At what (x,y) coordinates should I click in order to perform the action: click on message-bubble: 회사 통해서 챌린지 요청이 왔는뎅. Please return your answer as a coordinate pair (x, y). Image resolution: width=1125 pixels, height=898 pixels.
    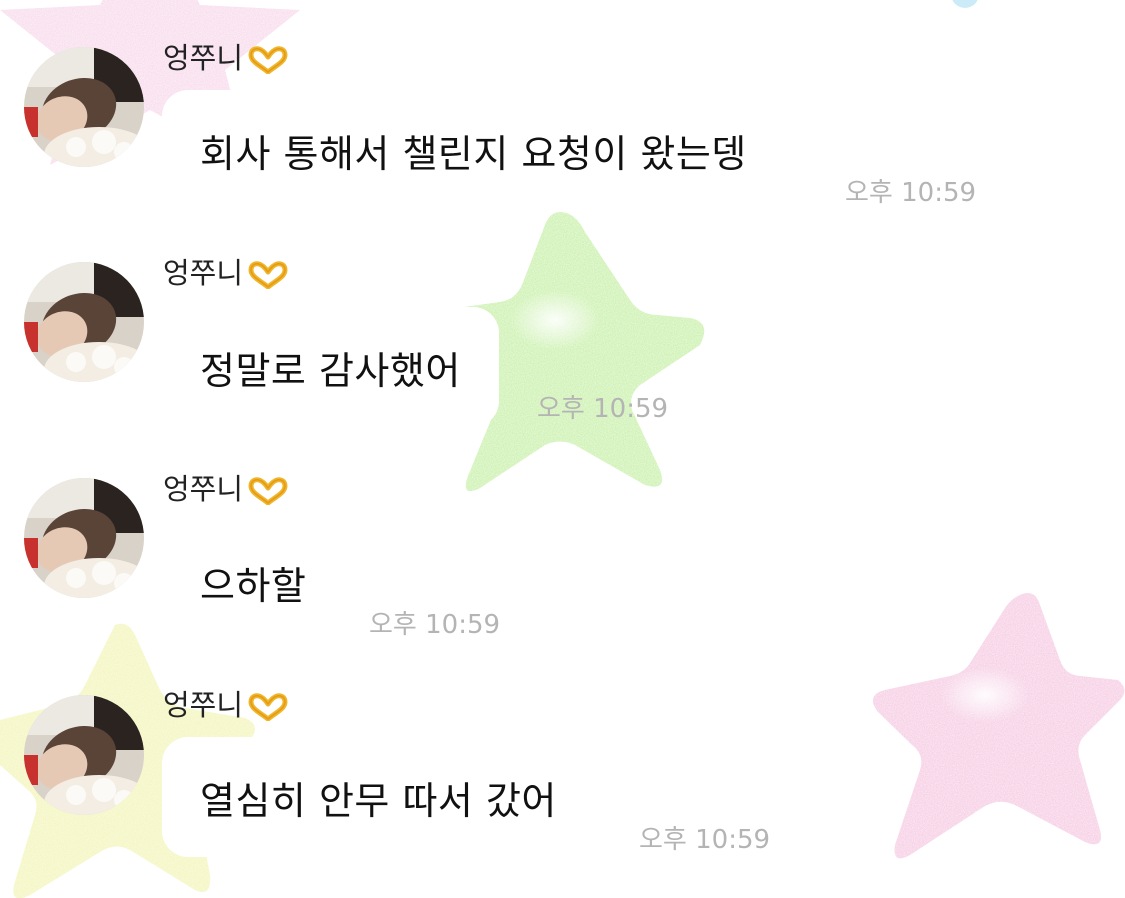
    Looking at the image, I should click on (473, 150).